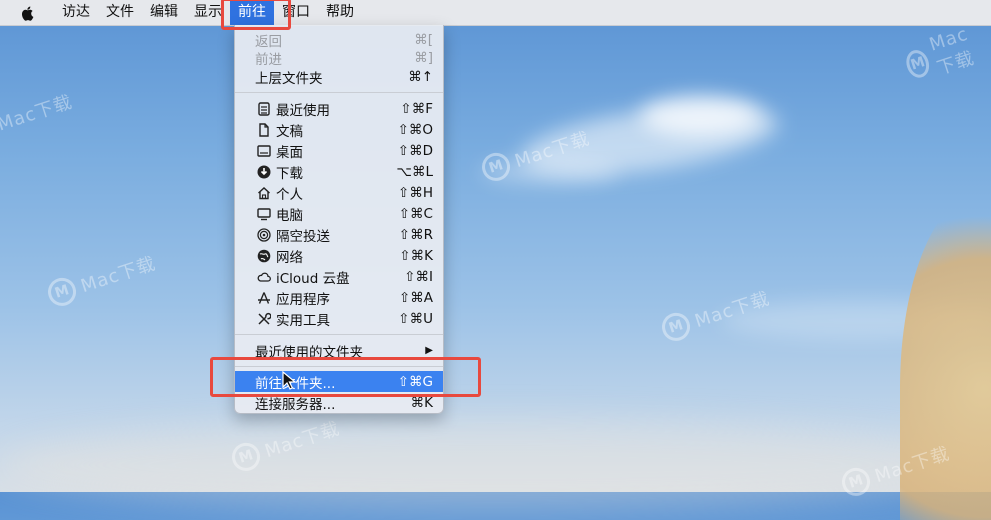  What do you see at coordinates (495, 13) in the screenshot?
I see `menu-bar: 访达 文件 编辑 显示 前往 窗口 帮助` at bounding box center [495, 13].